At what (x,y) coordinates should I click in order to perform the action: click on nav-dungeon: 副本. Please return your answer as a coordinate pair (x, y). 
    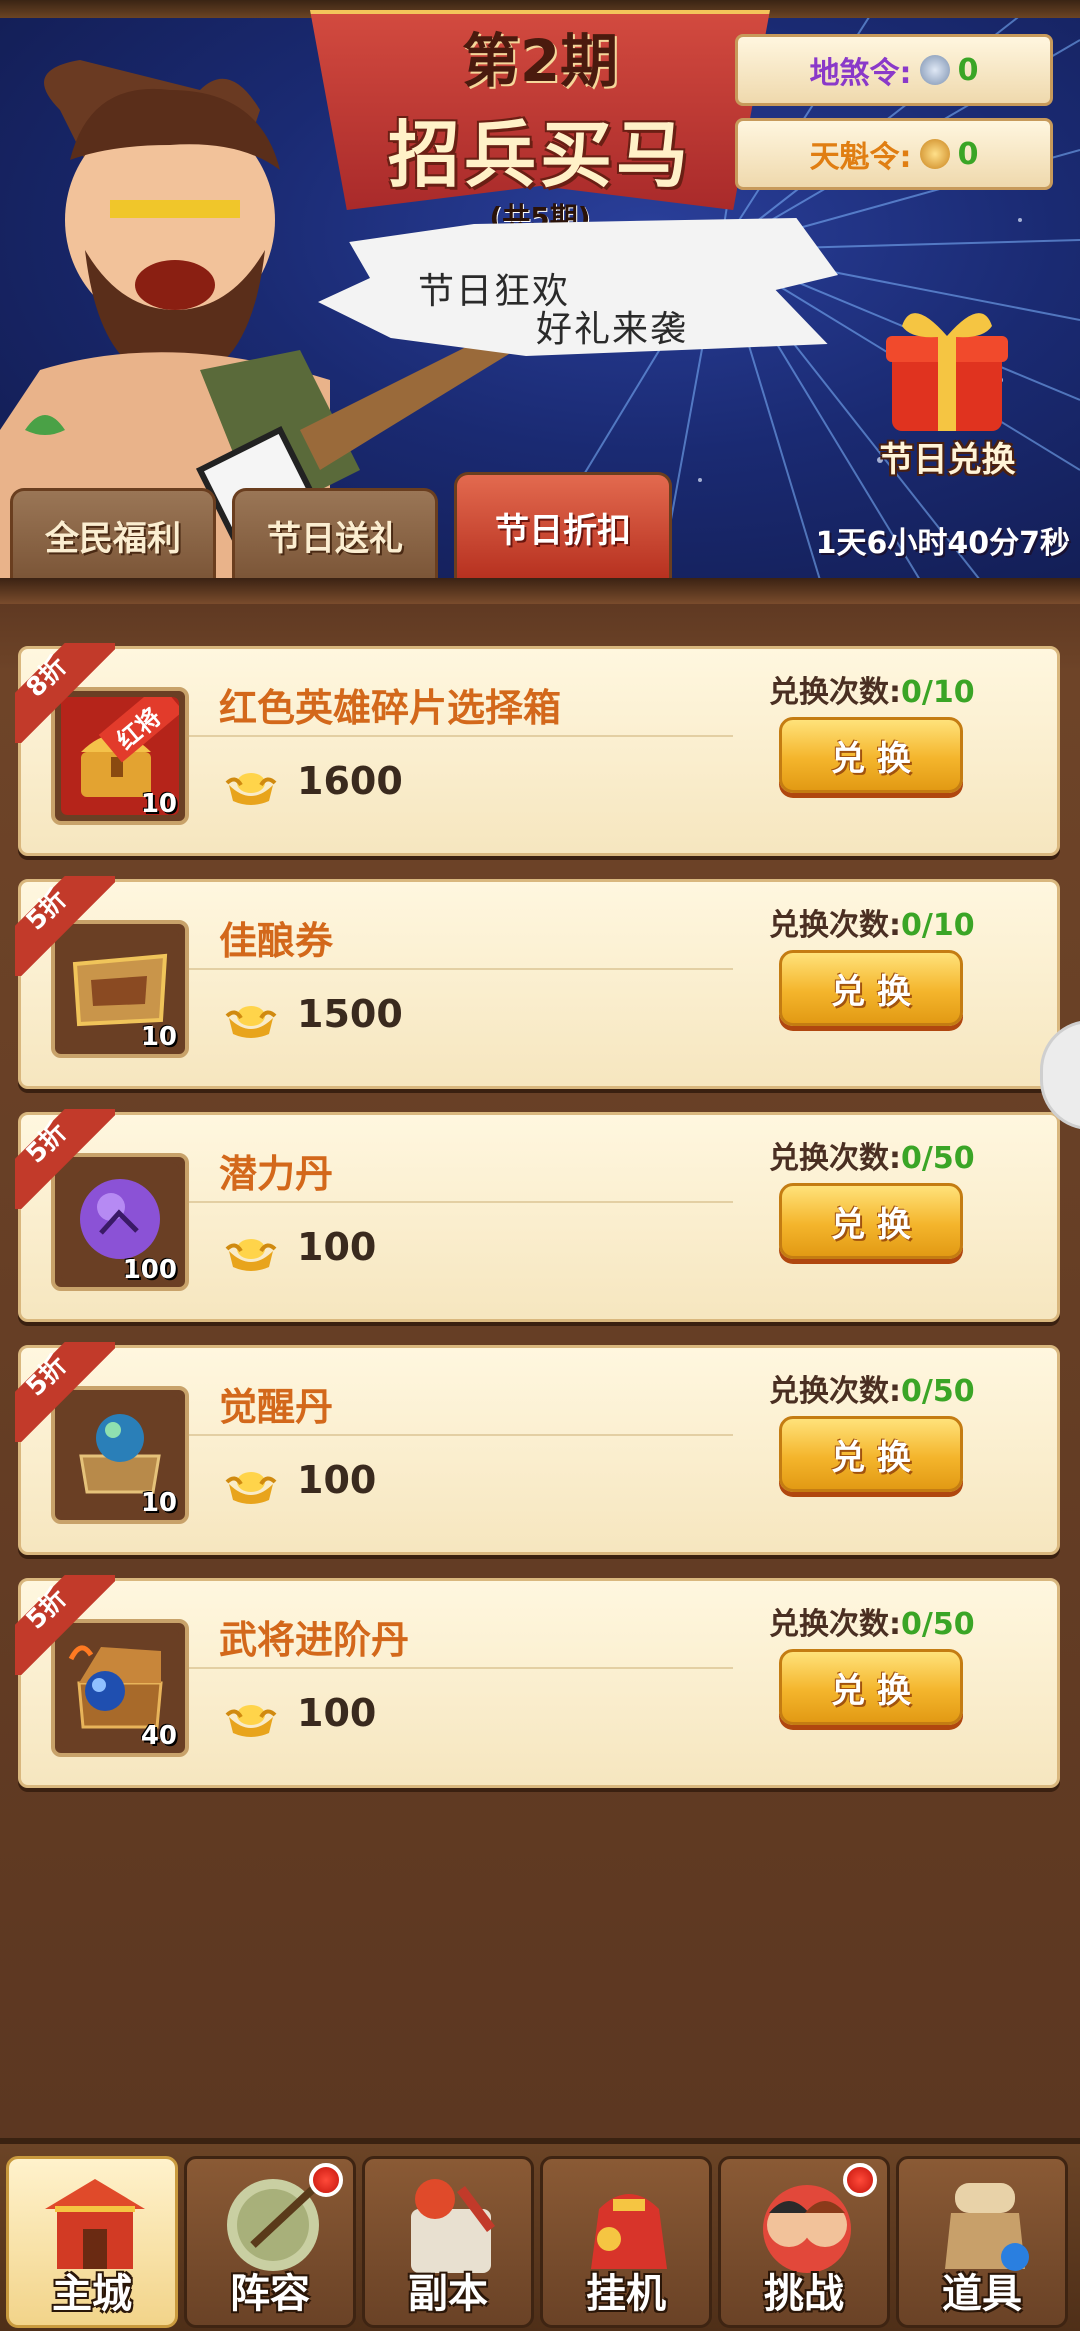
    Looking at the image, I should click on (448, 2242).